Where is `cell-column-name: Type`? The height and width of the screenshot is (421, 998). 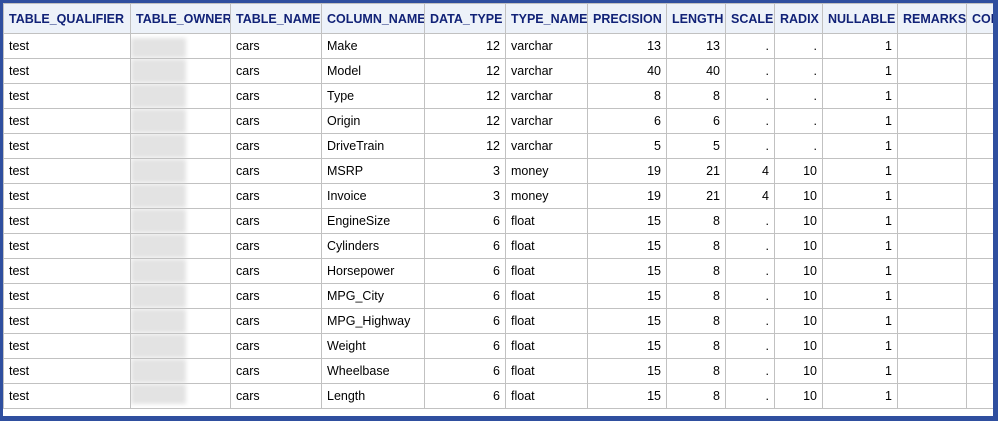 cell-column-name: Type is located at coordinates (373, 96).